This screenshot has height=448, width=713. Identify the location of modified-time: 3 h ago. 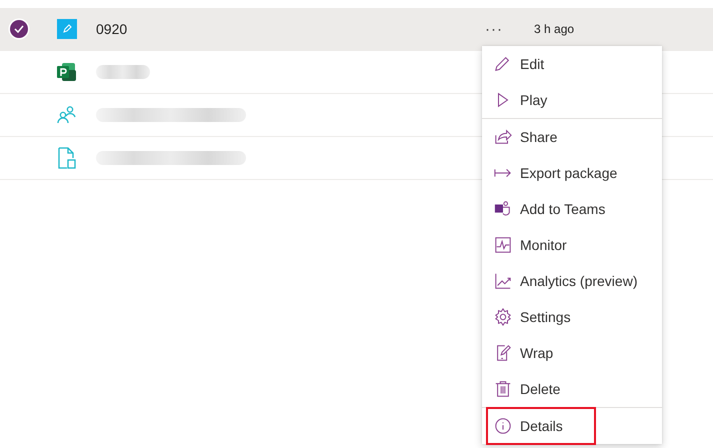
(554, 29).